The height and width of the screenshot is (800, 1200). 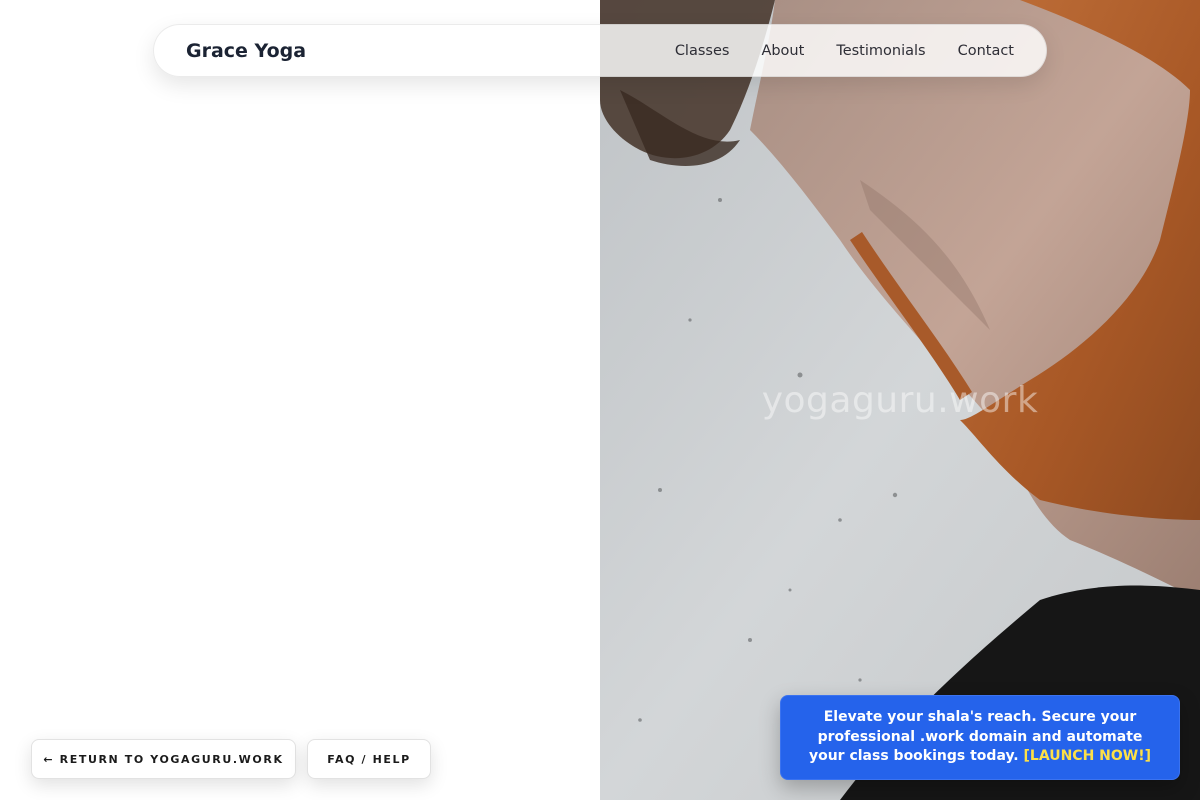 What do you see at coordinates (880, 51) in the screenshot?
I see `nav-link-testimonials: Testimonials` at bounding box center [880, 51].